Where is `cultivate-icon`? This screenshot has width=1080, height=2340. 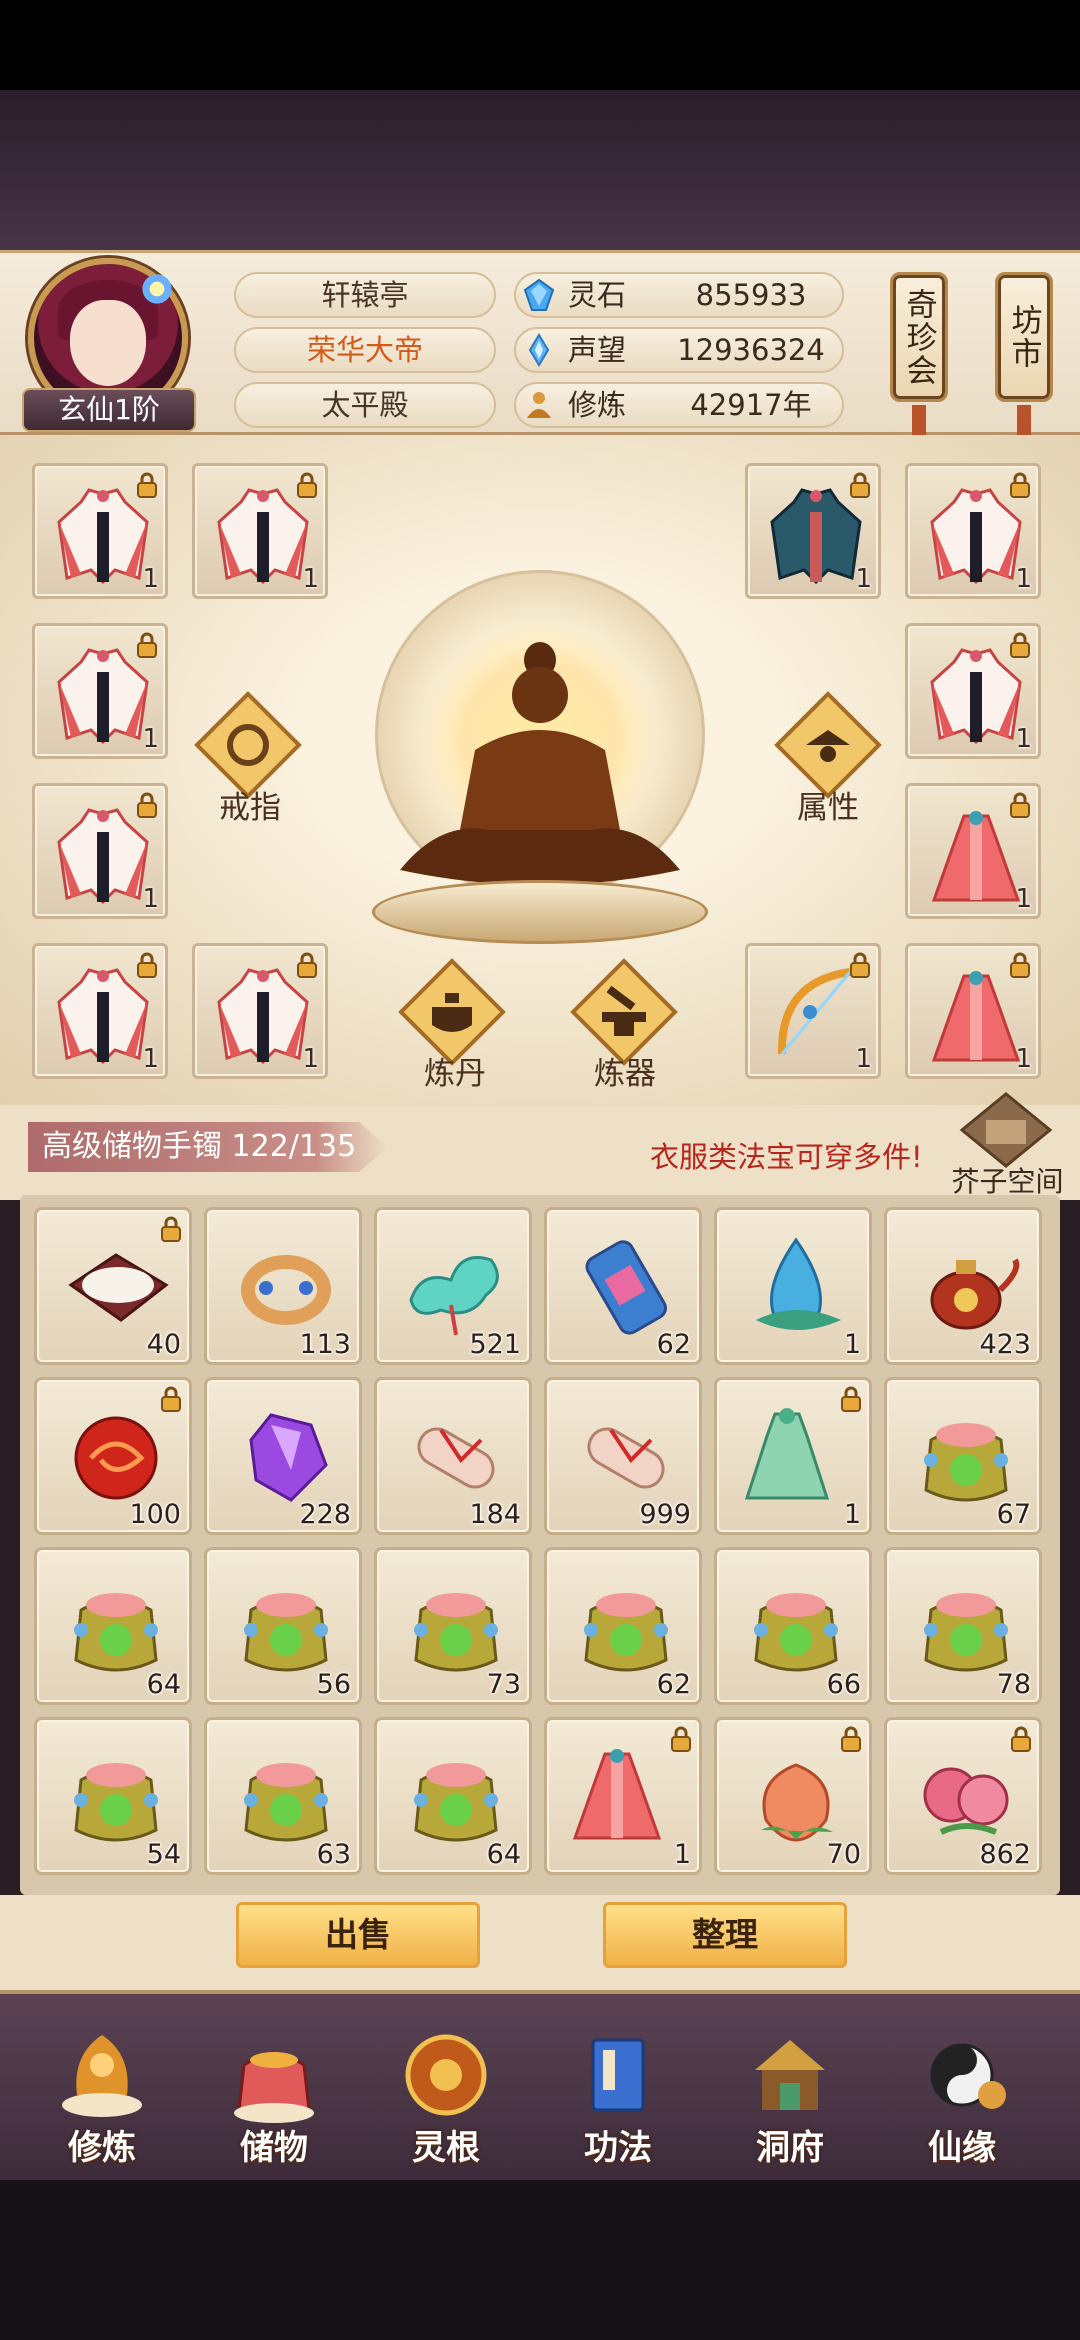
cultivate-icon is located at coordinates (102, 2076).